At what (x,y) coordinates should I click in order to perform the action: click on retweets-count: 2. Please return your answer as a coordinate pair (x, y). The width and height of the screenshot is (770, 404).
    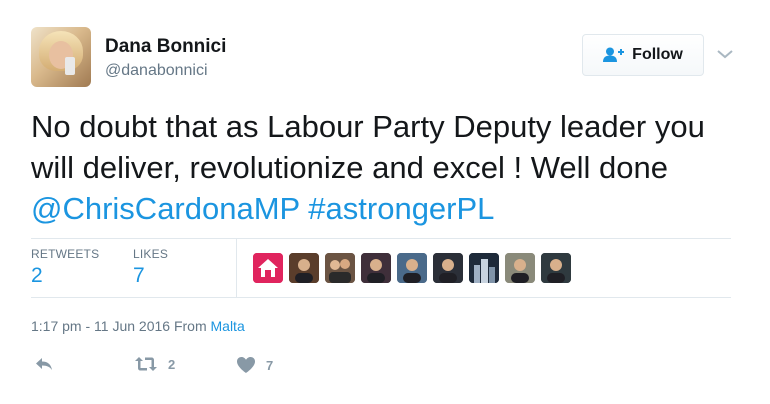
    Looking at the image, I should click on (37, 275).